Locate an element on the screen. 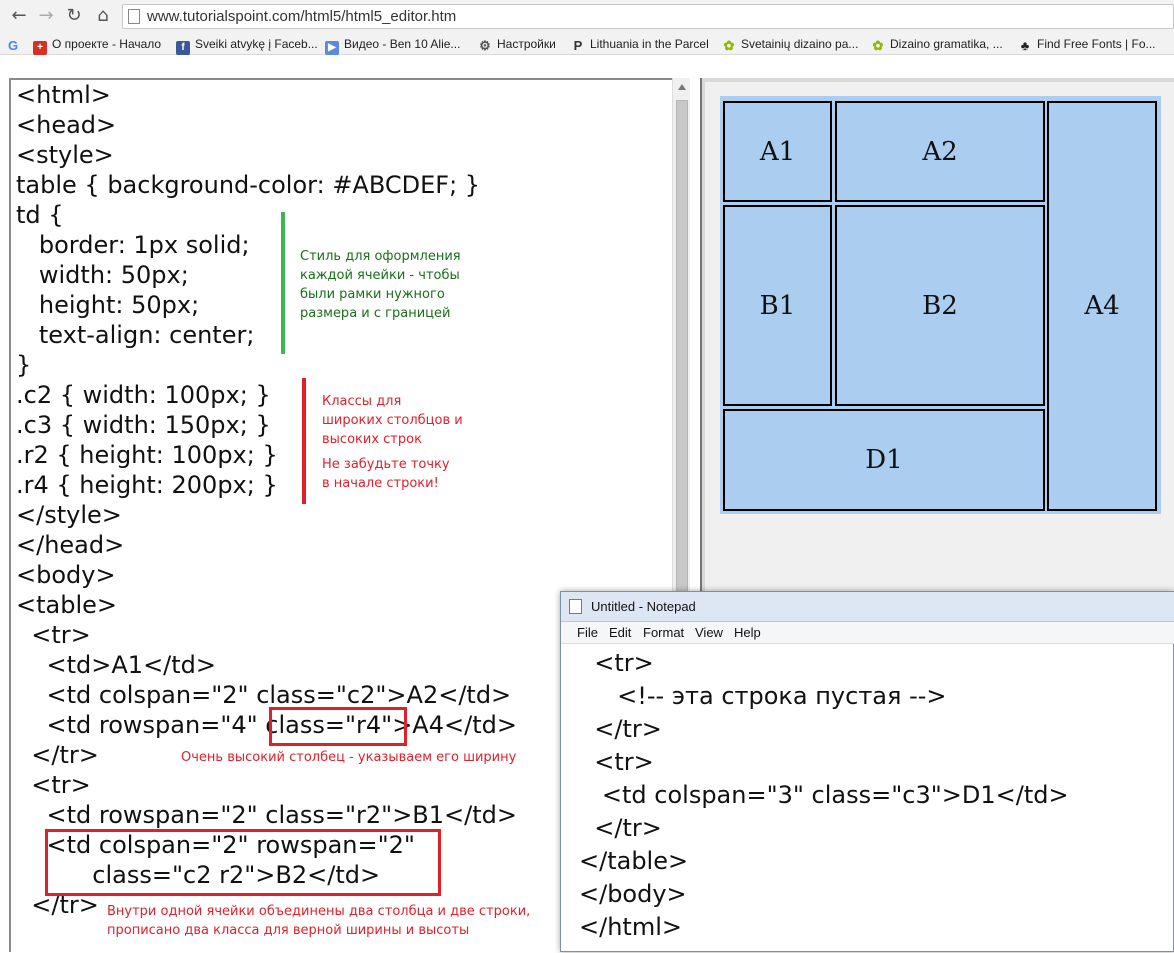  menu-edit: Edit is located at coordinates (620, 632).